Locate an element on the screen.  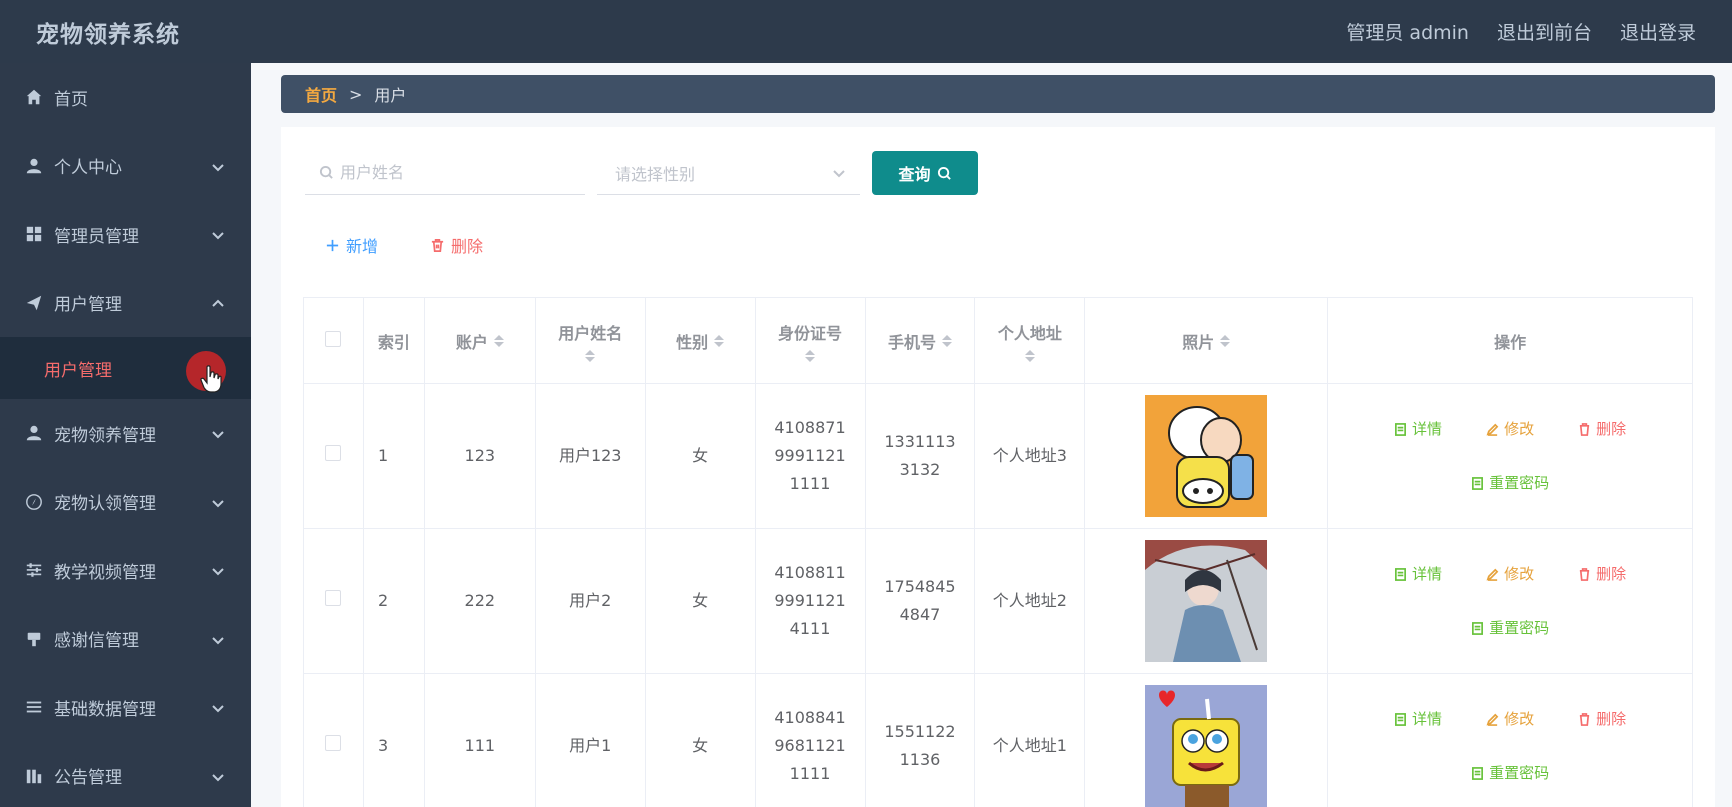
phone-text: 17548454847 is located at coordinates (920, 600).